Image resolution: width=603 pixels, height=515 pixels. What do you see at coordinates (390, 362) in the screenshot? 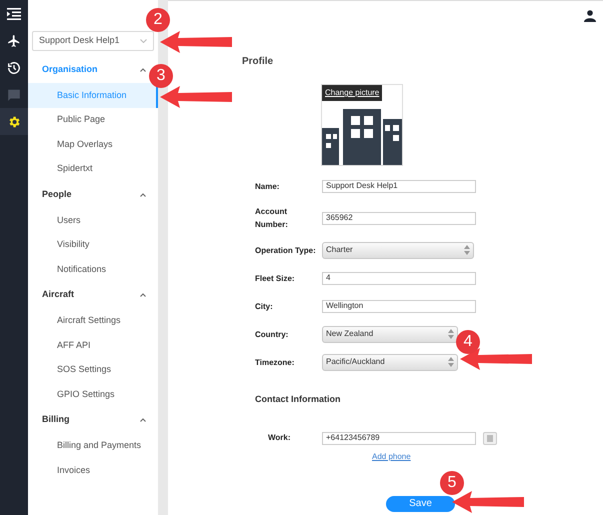
I see `select-field: Pacific/Auckland` at bounding box center [390, 362].